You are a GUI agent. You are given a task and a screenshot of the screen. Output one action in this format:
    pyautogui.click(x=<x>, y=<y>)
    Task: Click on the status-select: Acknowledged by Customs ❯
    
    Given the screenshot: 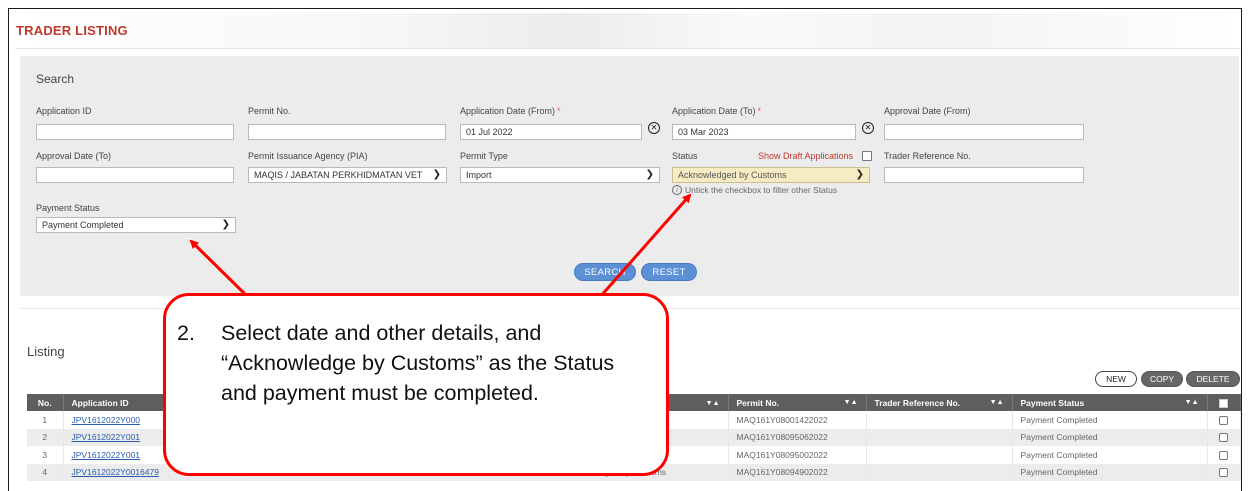 What is the action you would take?
    pyautogui.click(x=771, y=175)
    